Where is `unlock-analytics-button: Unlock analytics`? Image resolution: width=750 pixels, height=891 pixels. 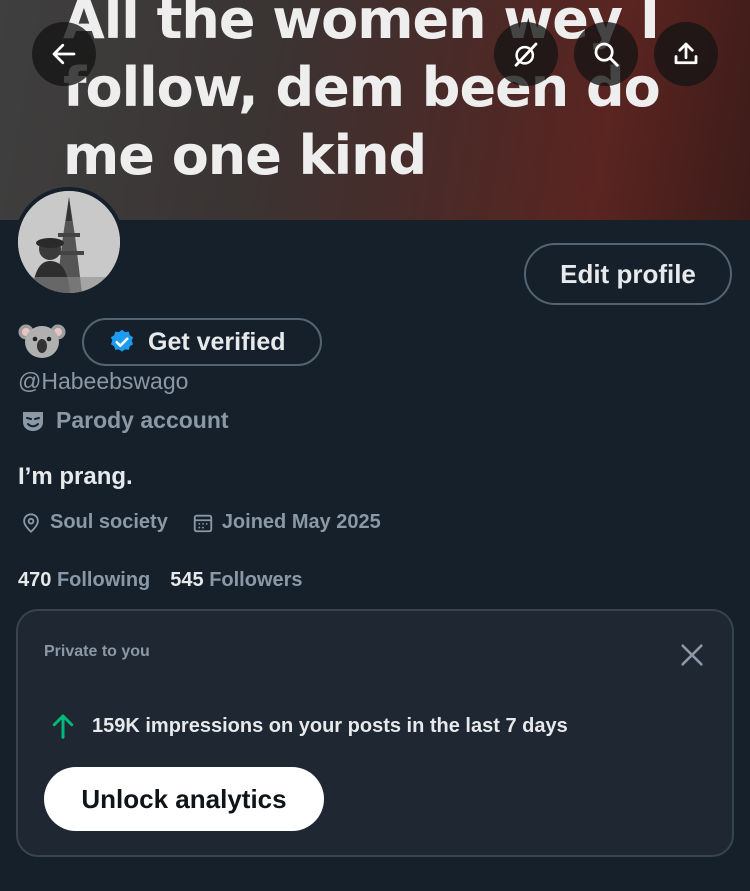 unlock-analytics-button: Unlock analytics is located at coordinates (184, 799).